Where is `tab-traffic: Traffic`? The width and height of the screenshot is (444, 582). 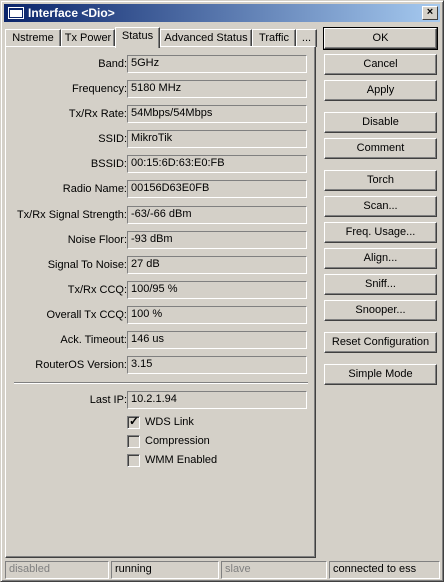 tab-traffic: Traffic is located at coordinates (274, 38).